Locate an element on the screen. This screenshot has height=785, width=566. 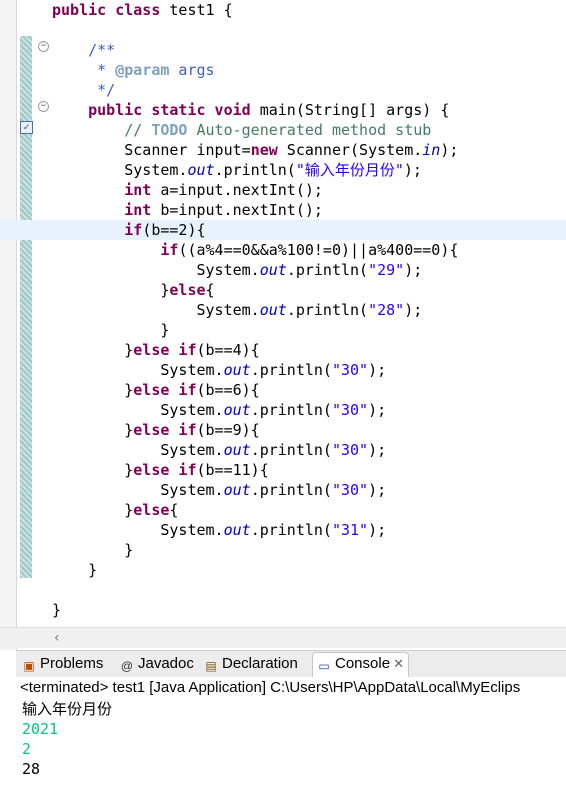
scroll-left-icon: ‹ is located at coordinates (57, 638).